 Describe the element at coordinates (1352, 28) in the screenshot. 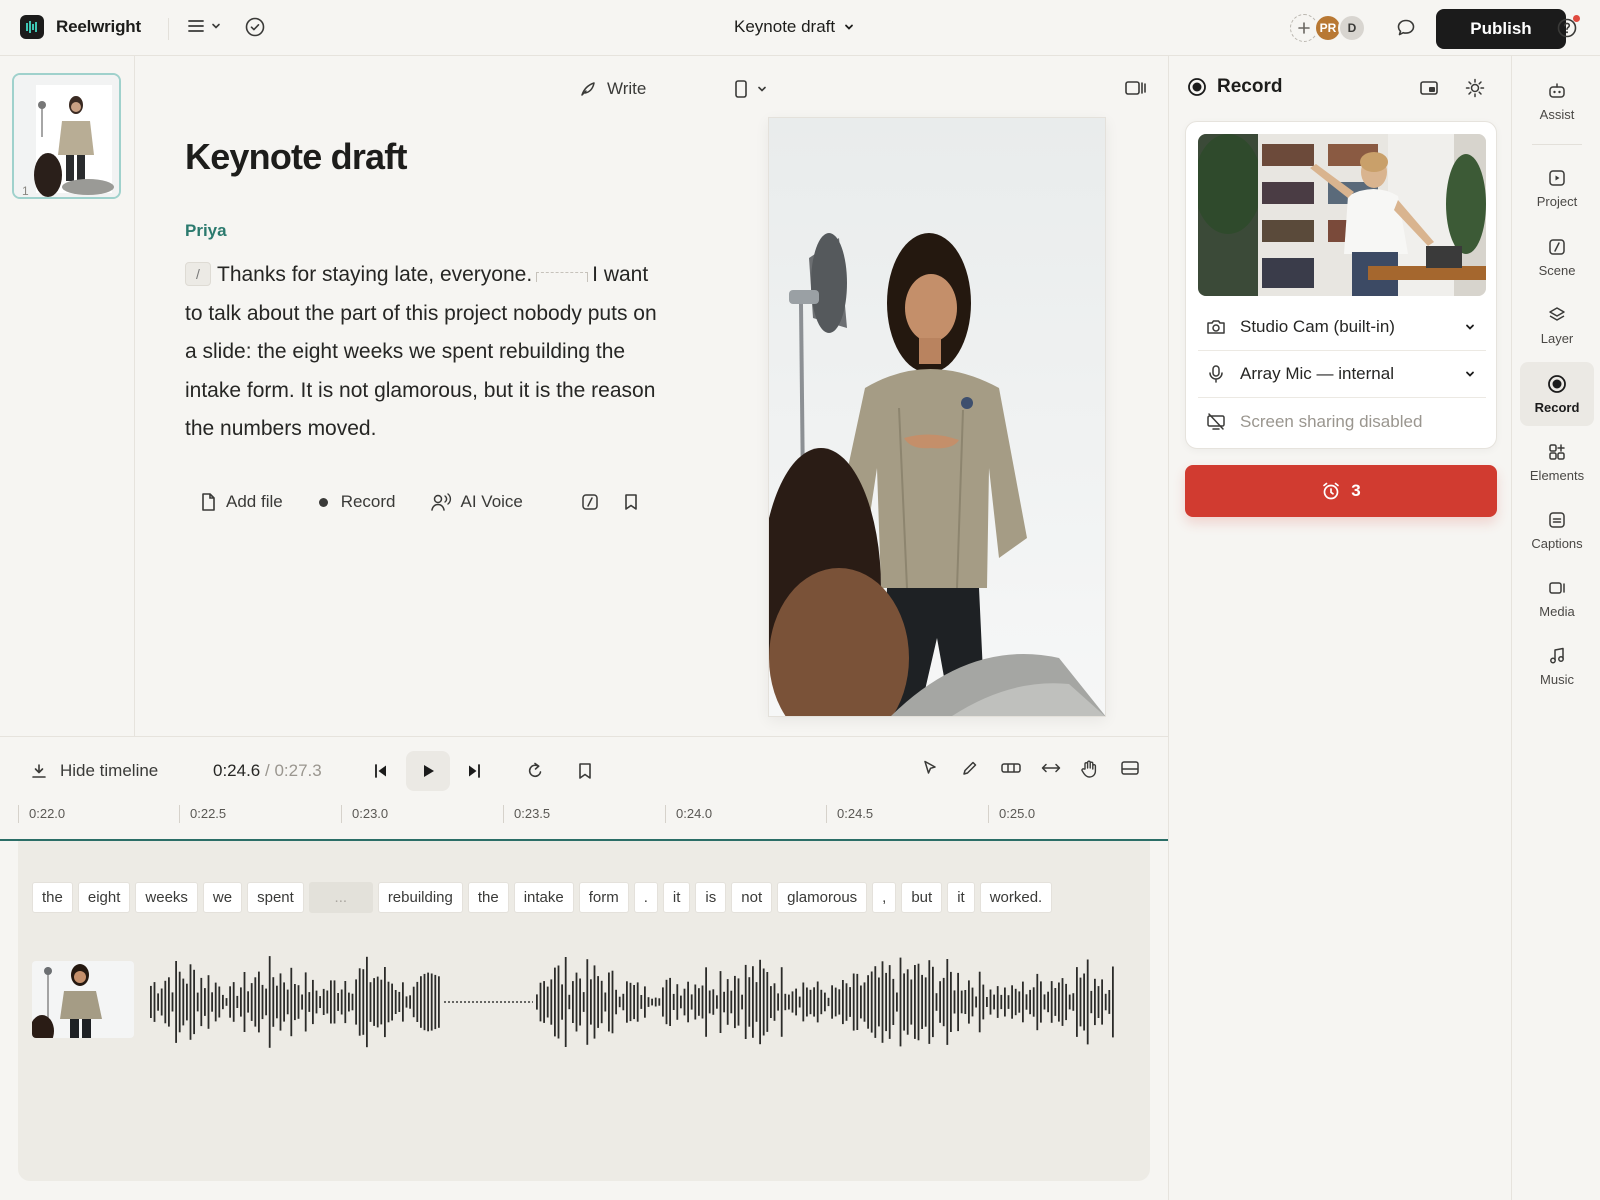

I see `avatar: D` at that location.